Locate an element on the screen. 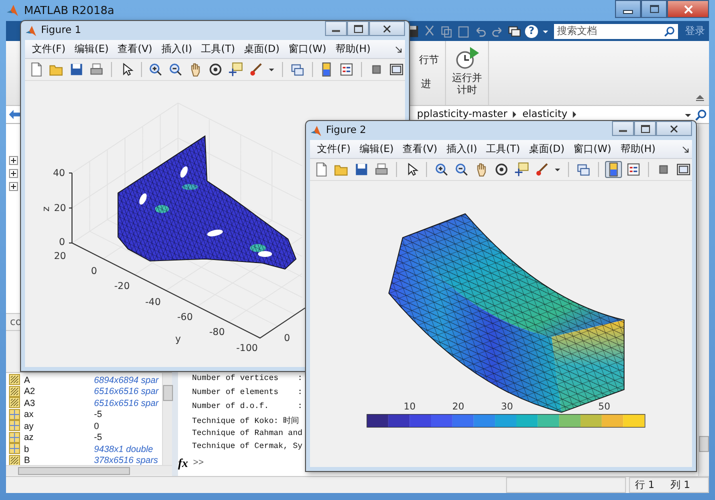  toolstrip-label: 行节 is located at coordinates (429, 60).